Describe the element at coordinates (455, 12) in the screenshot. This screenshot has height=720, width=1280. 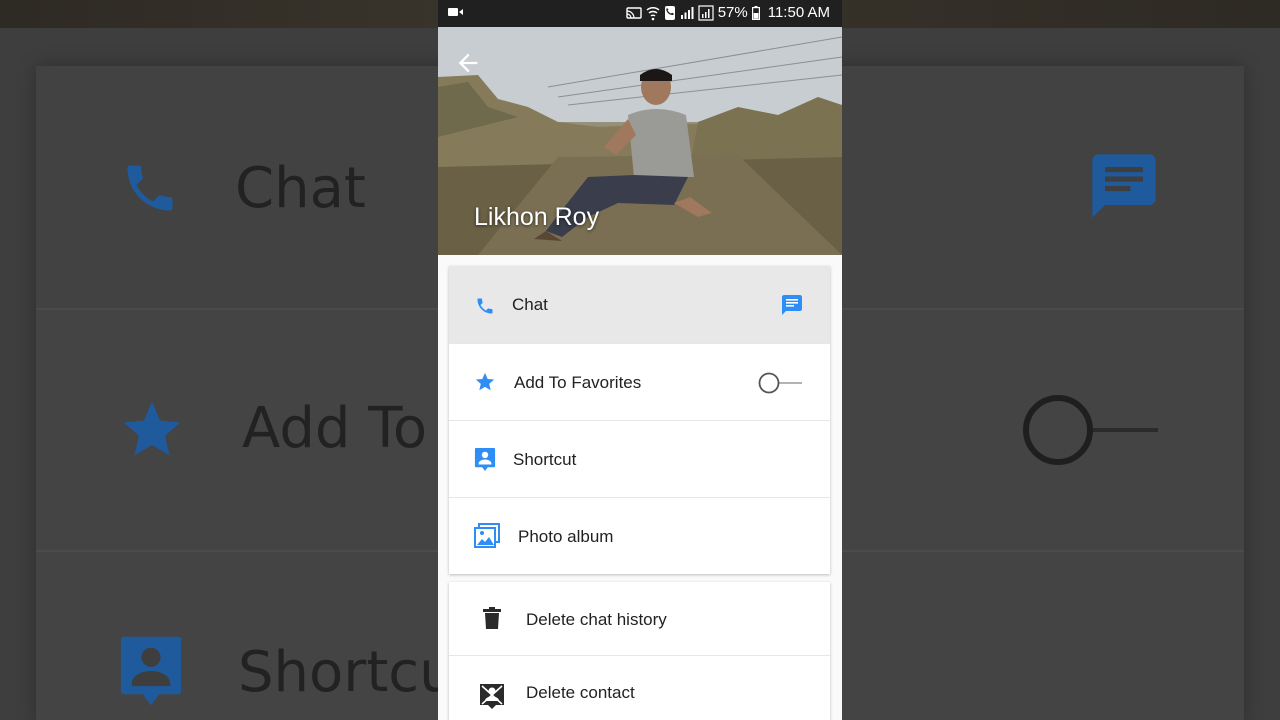
I see `video-record-icon` at that location.